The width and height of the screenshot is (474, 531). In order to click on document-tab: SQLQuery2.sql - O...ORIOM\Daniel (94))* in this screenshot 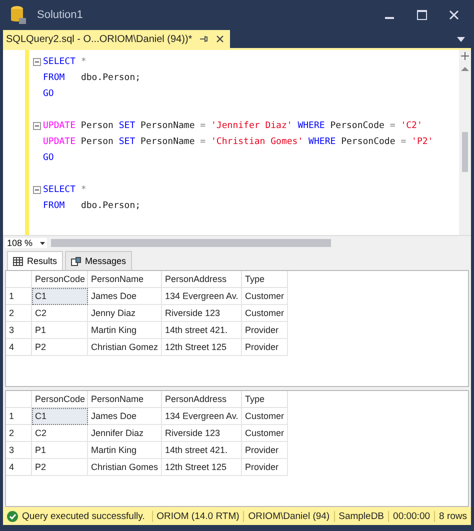, I will do `click(116, 39)`.